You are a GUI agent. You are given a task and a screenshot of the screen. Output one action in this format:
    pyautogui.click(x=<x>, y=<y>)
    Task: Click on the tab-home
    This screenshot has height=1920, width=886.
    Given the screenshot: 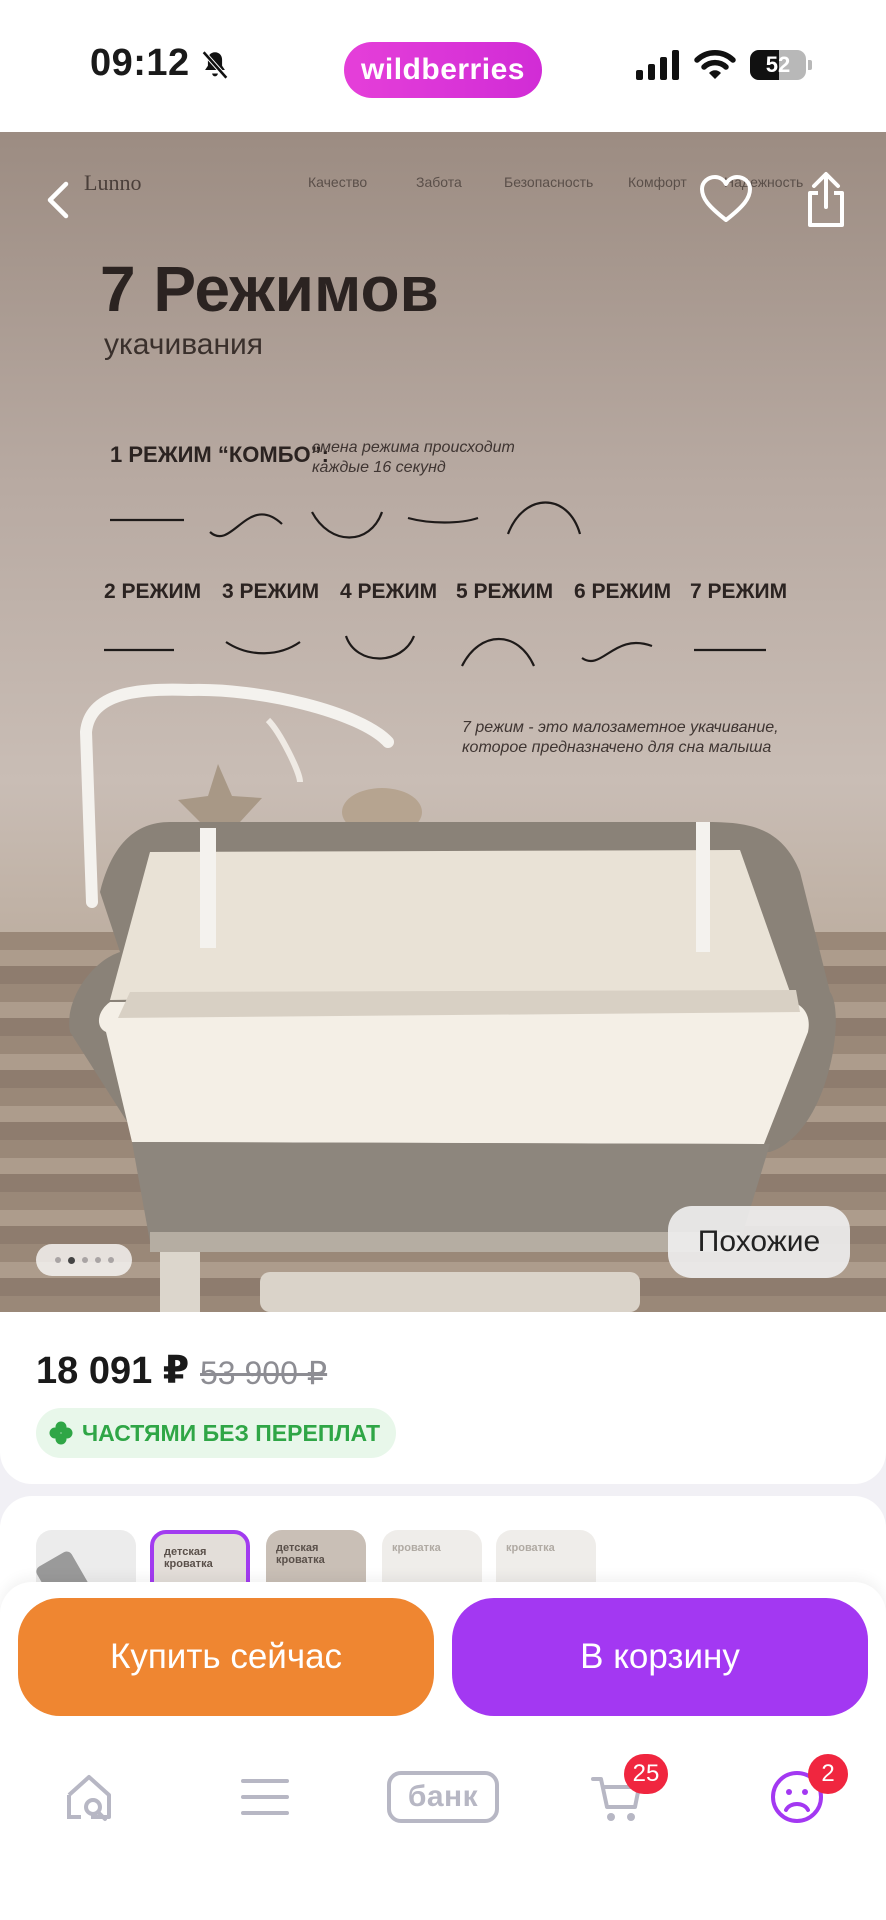 What is the action you would take?
    pyautogui.click(x=89, y=1797)
    